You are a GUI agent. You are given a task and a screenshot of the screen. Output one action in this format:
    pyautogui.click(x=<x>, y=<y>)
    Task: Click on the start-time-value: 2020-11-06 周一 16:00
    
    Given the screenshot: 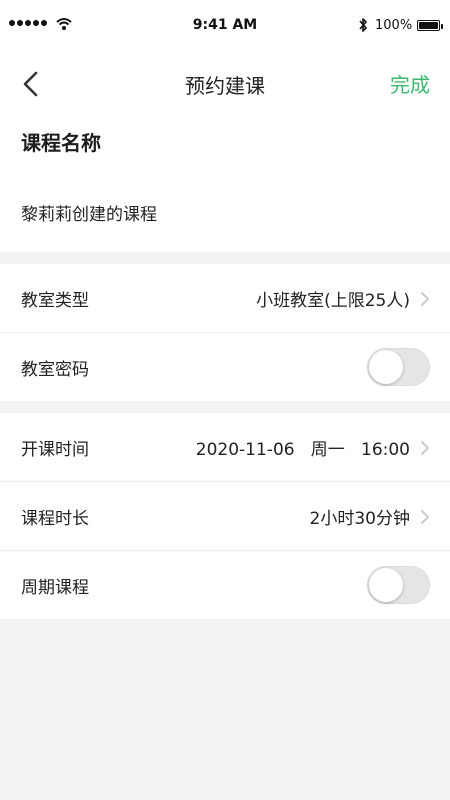 What is the action you would take?
    pyautogui.click(x=302, y=450)
    